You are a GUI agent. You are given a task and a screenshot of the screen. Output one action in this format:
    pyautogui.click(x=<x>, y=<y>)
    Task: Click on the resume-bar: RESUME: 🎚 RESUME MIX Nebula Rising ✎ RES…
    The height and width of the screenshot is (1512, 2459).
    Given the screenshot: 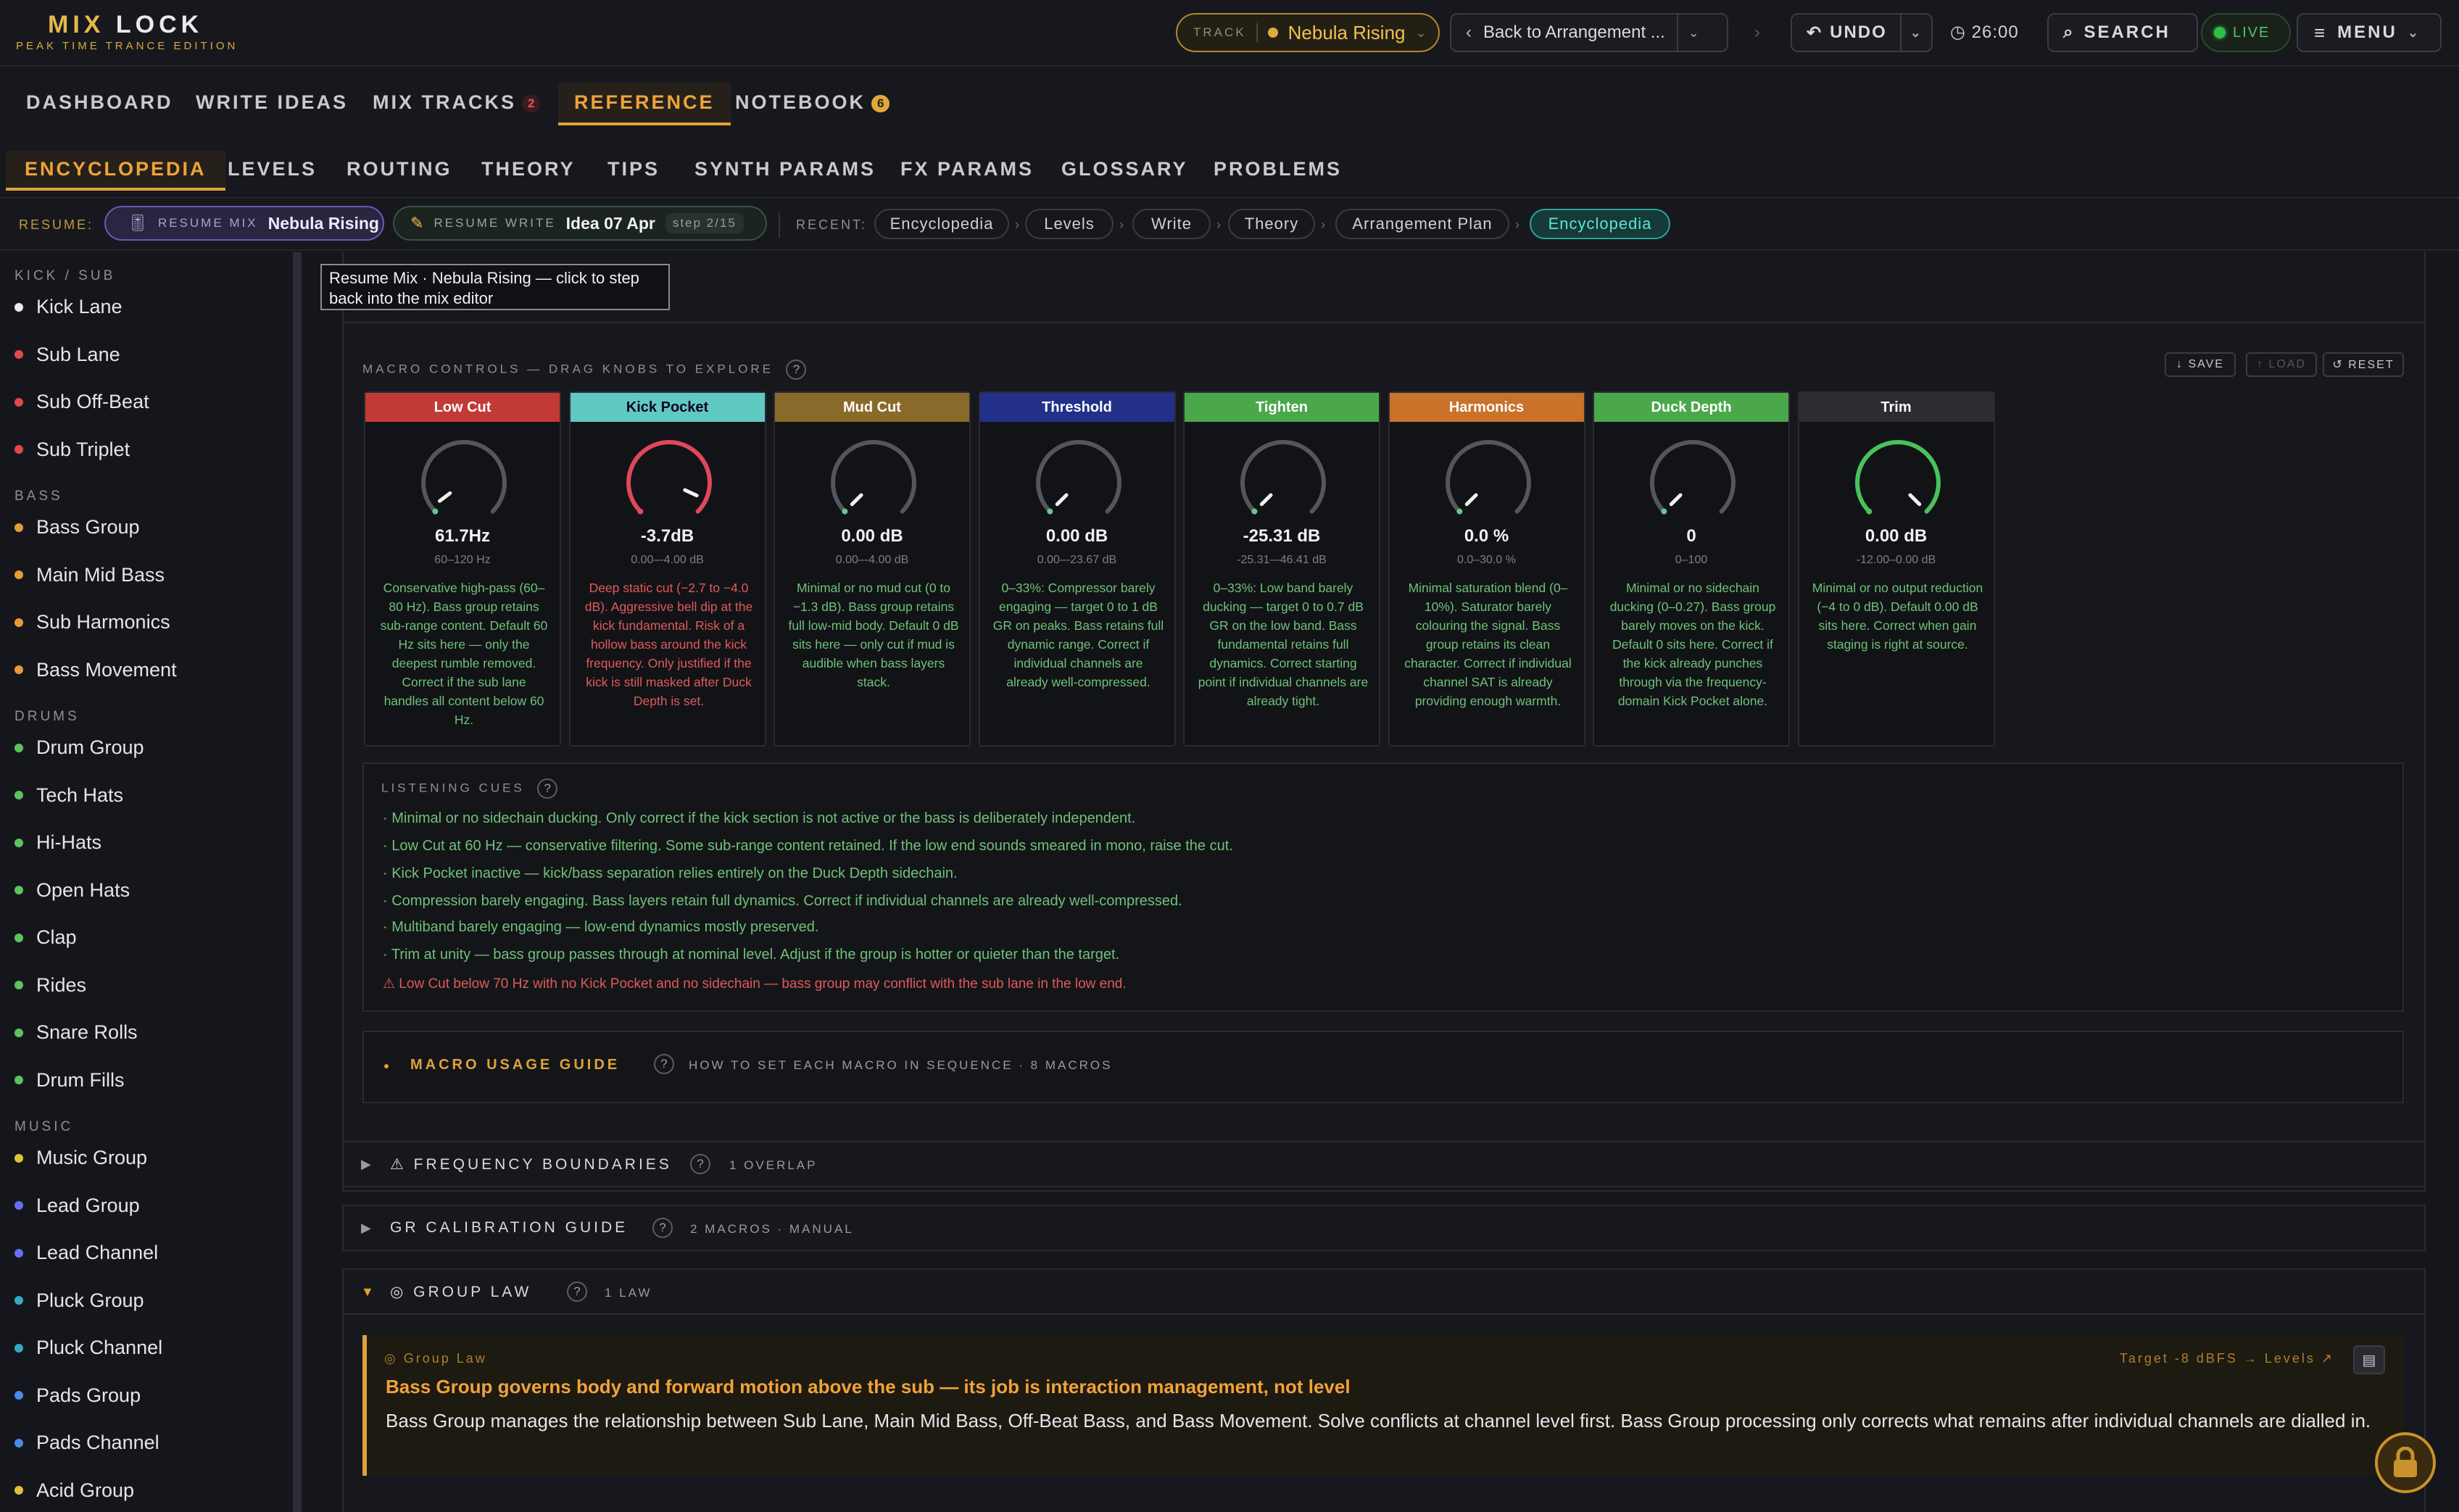 What is the action you would take?
    pyautogui.click(x=1229, y=225)
    